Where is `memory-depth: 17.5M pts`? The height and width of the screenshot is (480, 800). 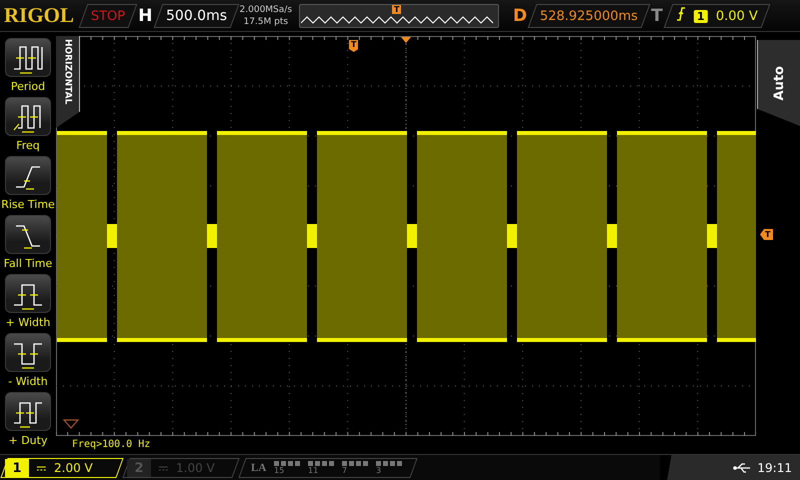
memory-depth: 17.5M pts is located at coordinates (265, 22).